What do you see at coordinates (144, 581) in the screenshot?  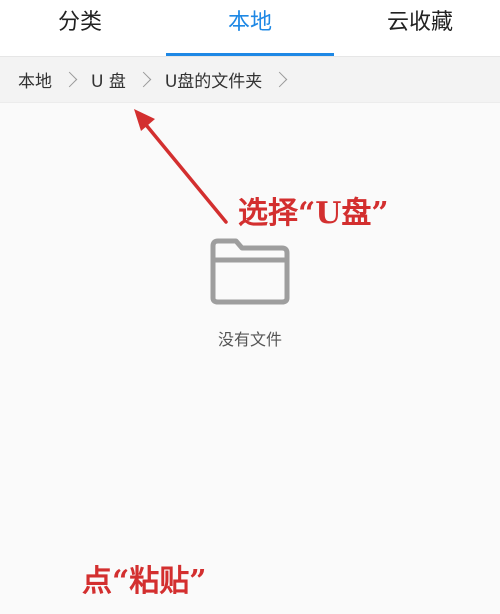 I see `annotation-click-paste: 点“粘贴”` at bounding box center [144, 581].